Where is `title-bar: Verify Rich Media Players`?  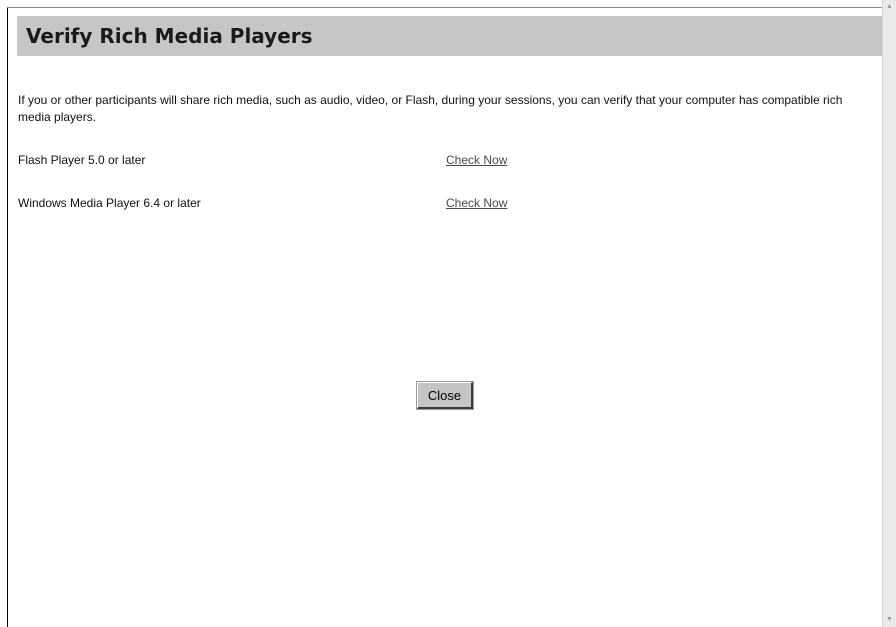 title-bar: Verify Rich Media Players is located at coordinates (450, 36).